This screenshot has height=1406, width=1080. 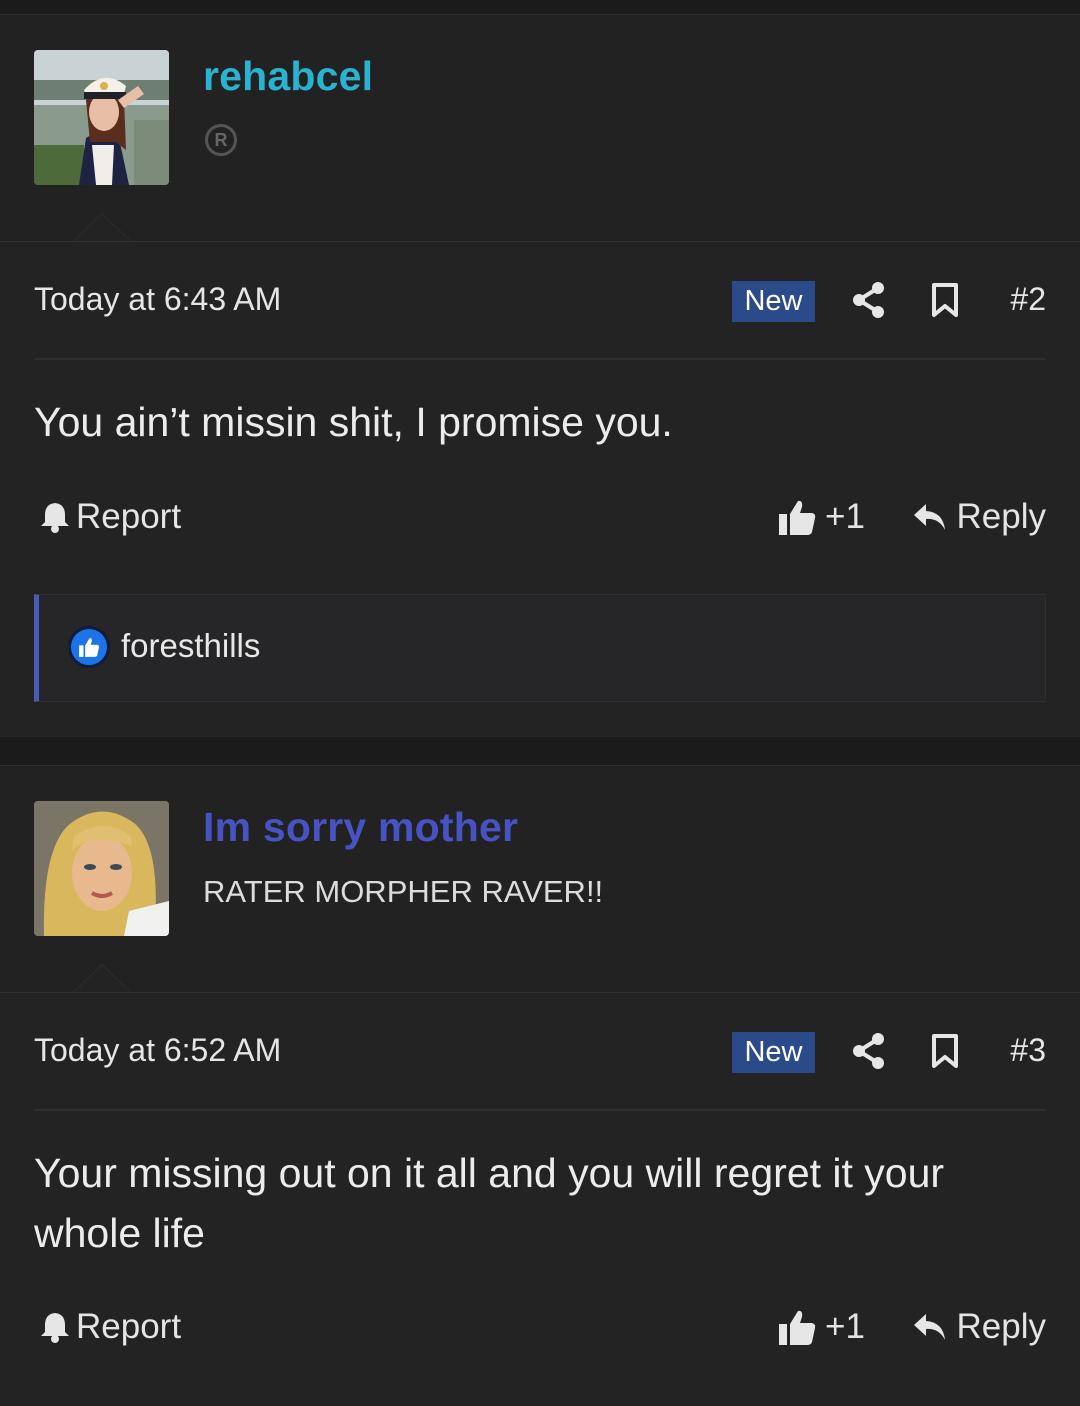 What do you see at coordinates (288, 76) in the screenshot?
I see `username: rehabcel` at bounding box center [288, 76].